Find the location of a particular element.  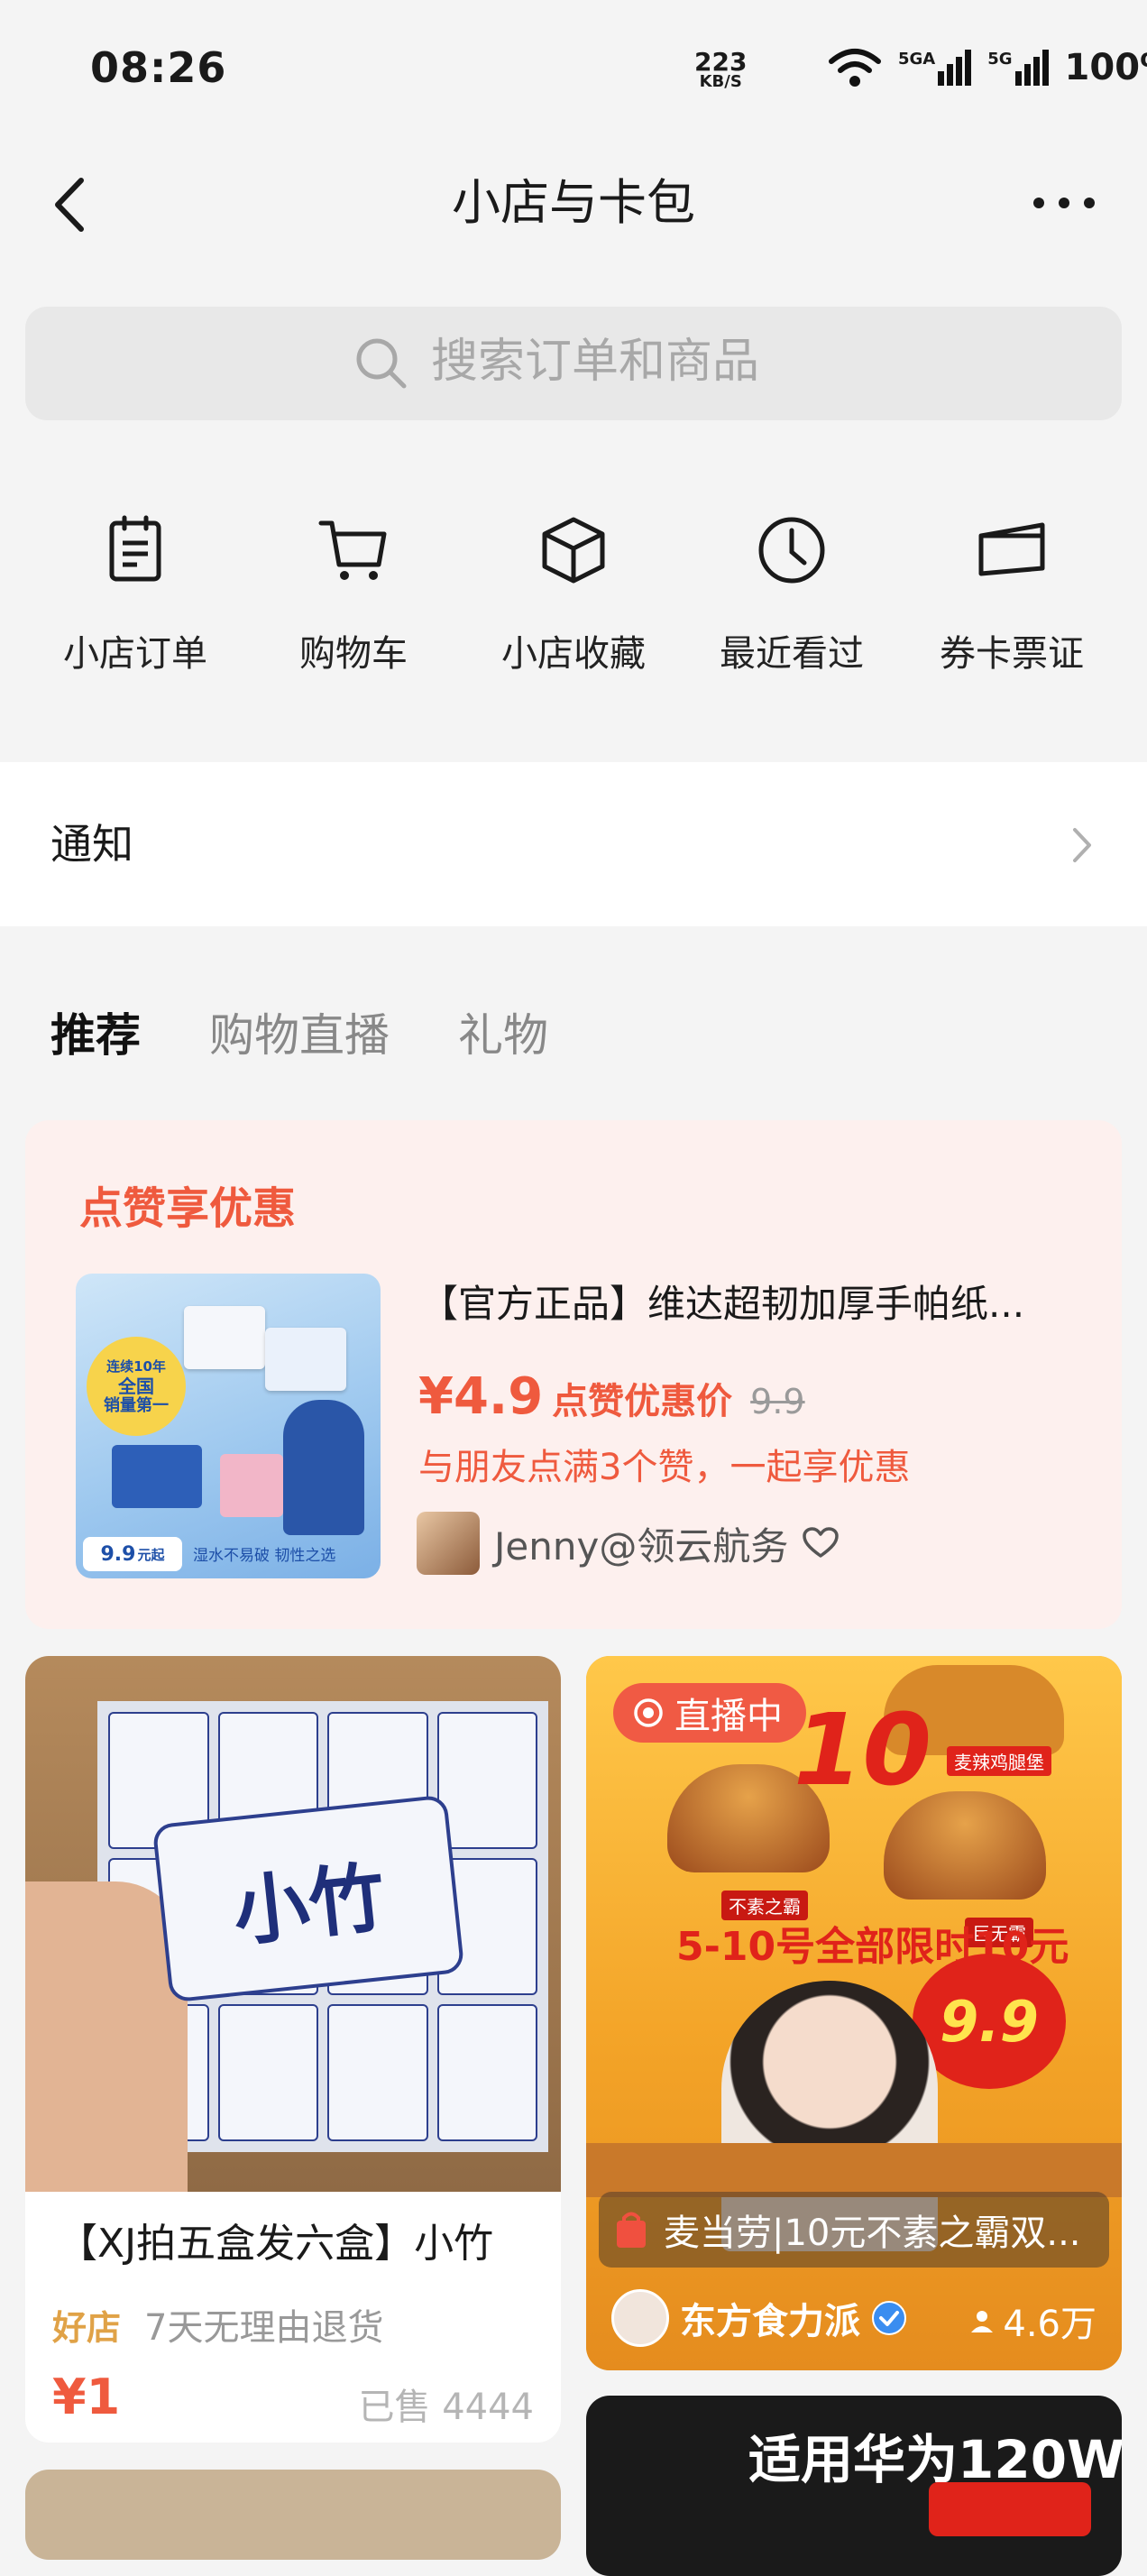

spokesperson is located at coordinates (323, 1468).